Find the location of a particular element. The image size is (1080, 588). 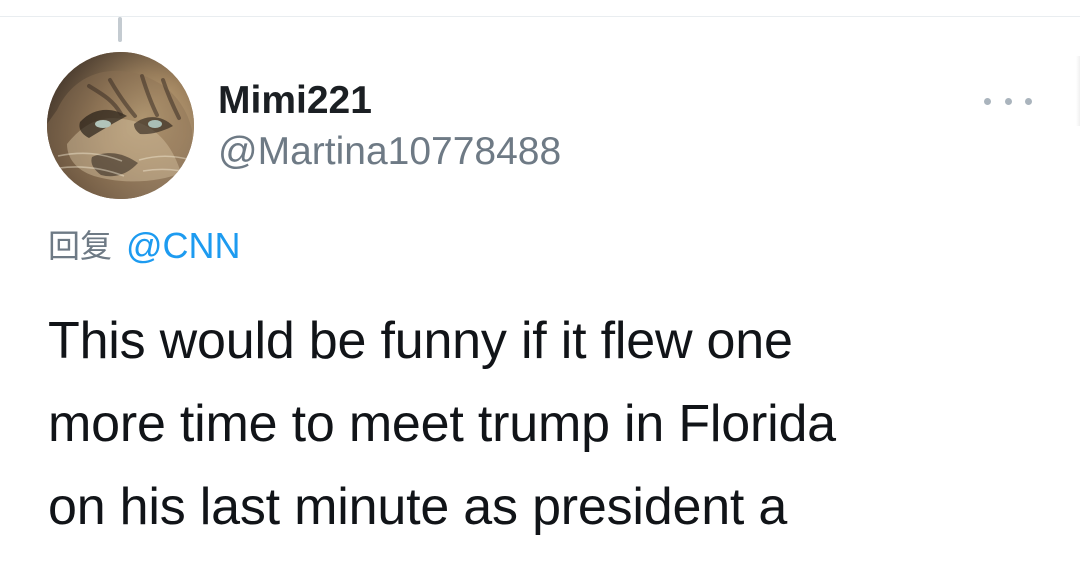

avatar is located at coordinates (120, 125).